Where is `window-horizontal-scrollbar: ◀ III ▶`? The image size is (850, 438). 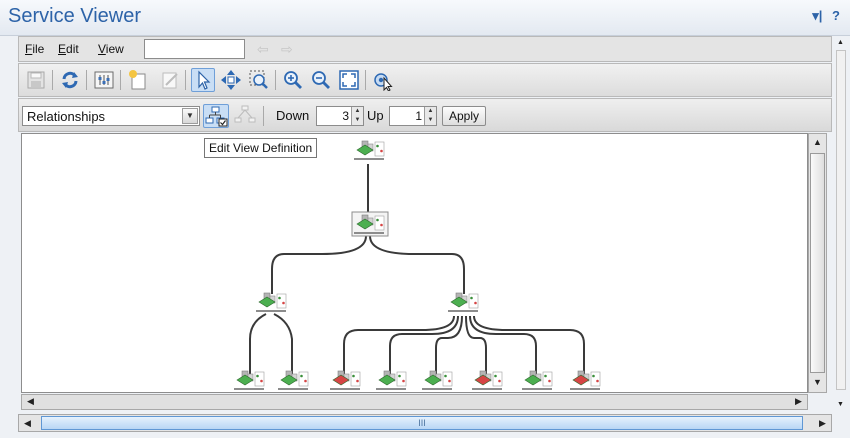 window-horizontal-scrollbar: ◀ III ▶ is located at coordinates (425, 423).